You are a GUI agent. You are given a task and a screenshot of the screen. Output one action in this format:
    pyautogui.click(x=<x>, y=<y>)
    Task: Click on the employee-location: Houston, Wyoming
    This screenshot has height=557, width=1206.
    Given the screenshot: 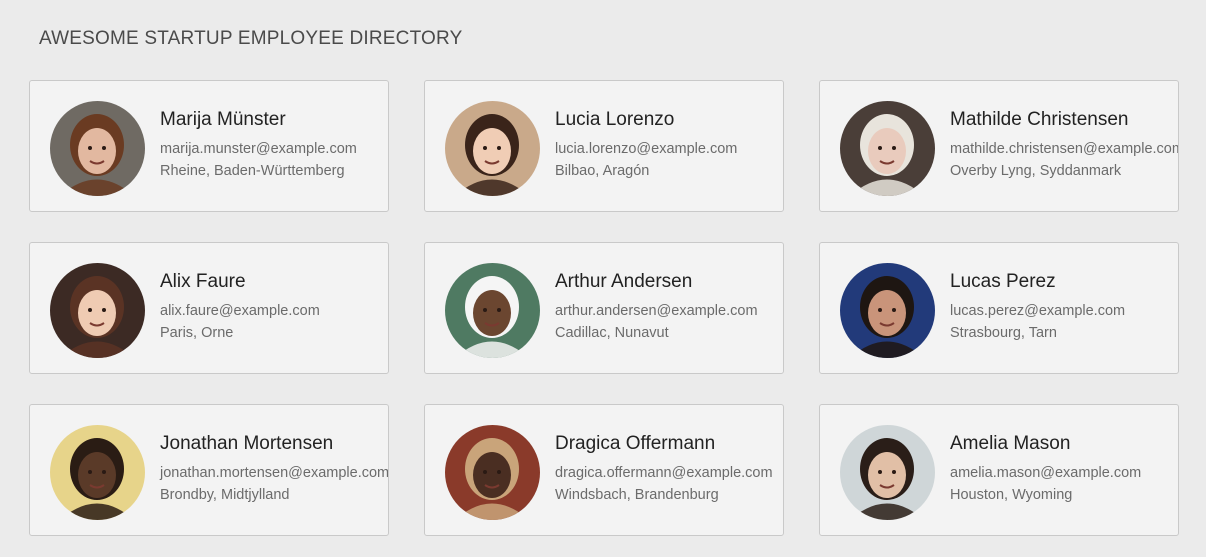 What is the action you would take?
    pyautogui.click(x=1011, y=495)
    